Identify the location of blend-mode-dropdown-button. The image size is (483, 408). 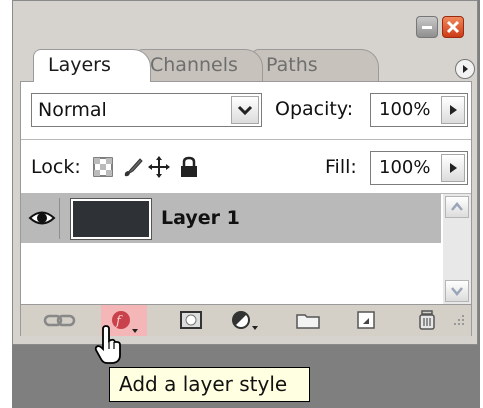
(245, 110).